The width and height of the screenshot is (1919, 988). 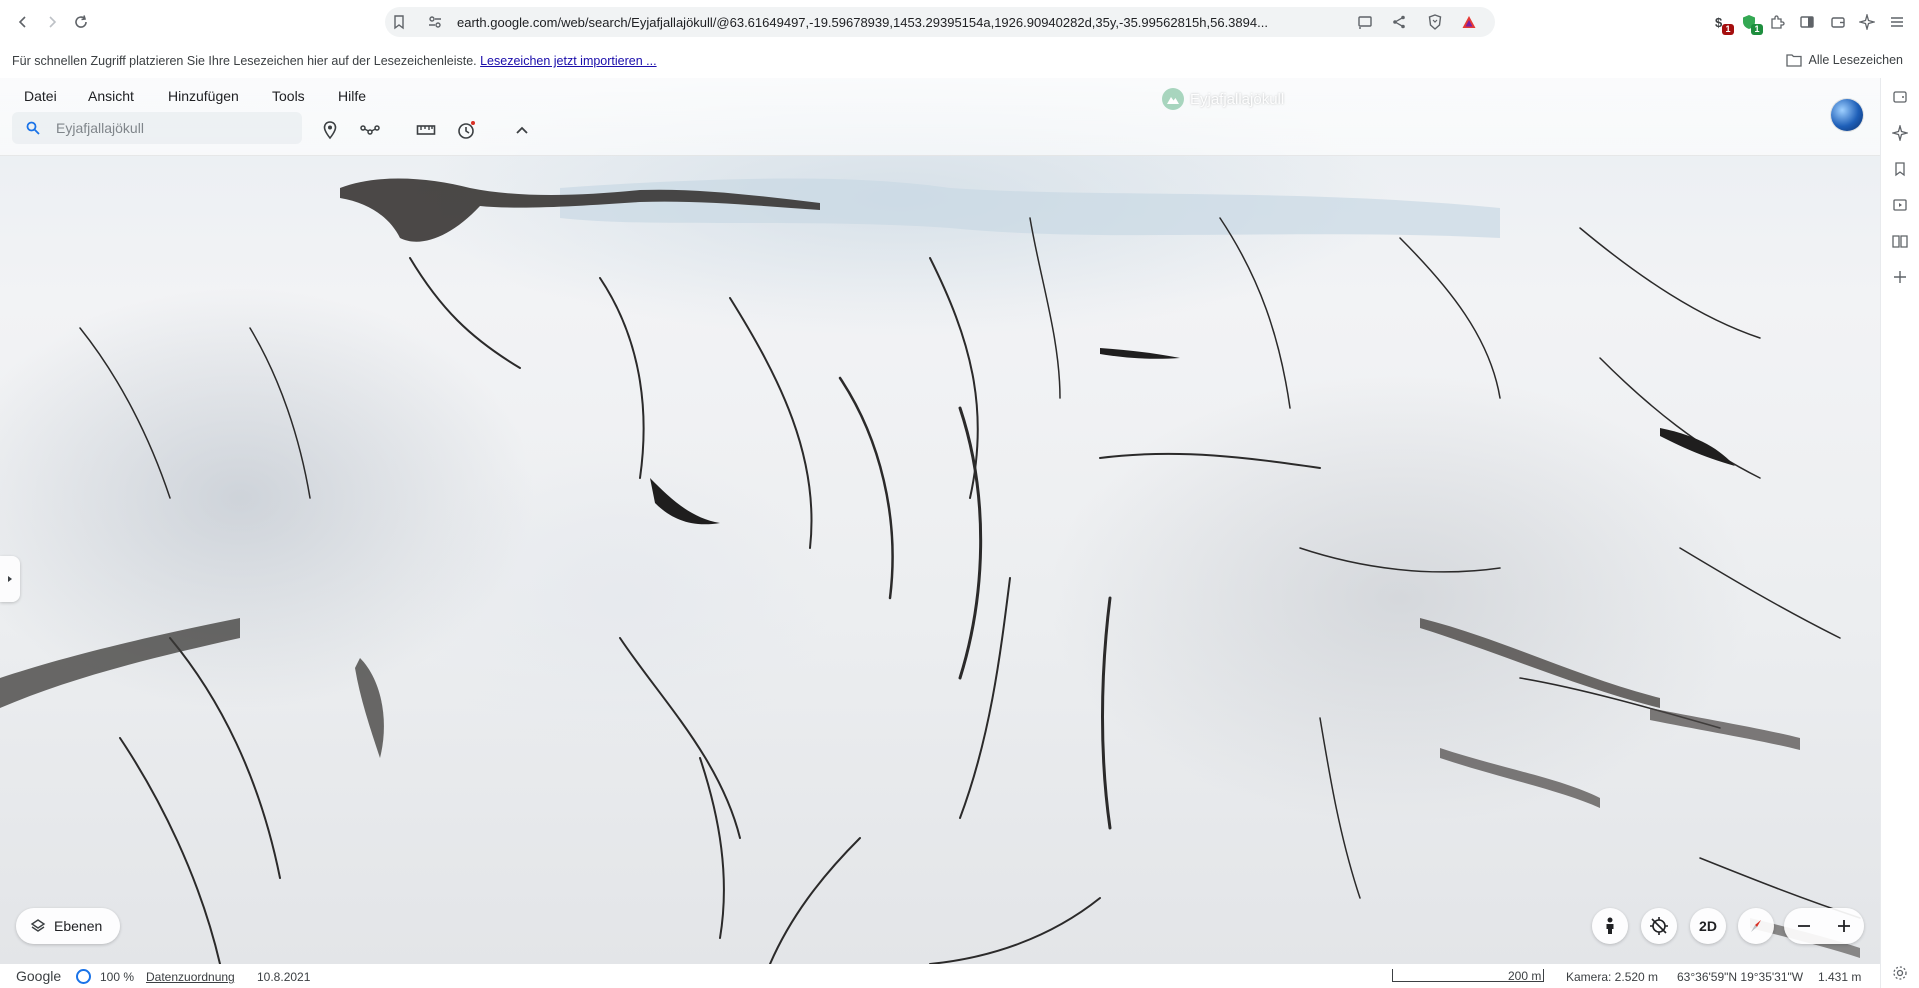 I want to click on menu-icon, so click(x=1897, y=22).